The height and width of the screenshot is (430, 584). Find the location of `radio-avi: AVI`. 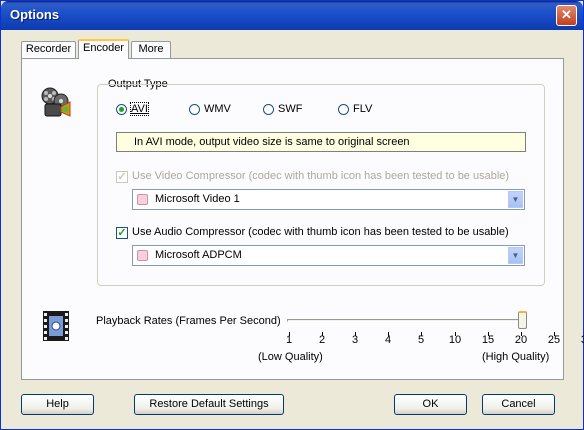

radio-avi: AVI is located at coordinates (136, 109).